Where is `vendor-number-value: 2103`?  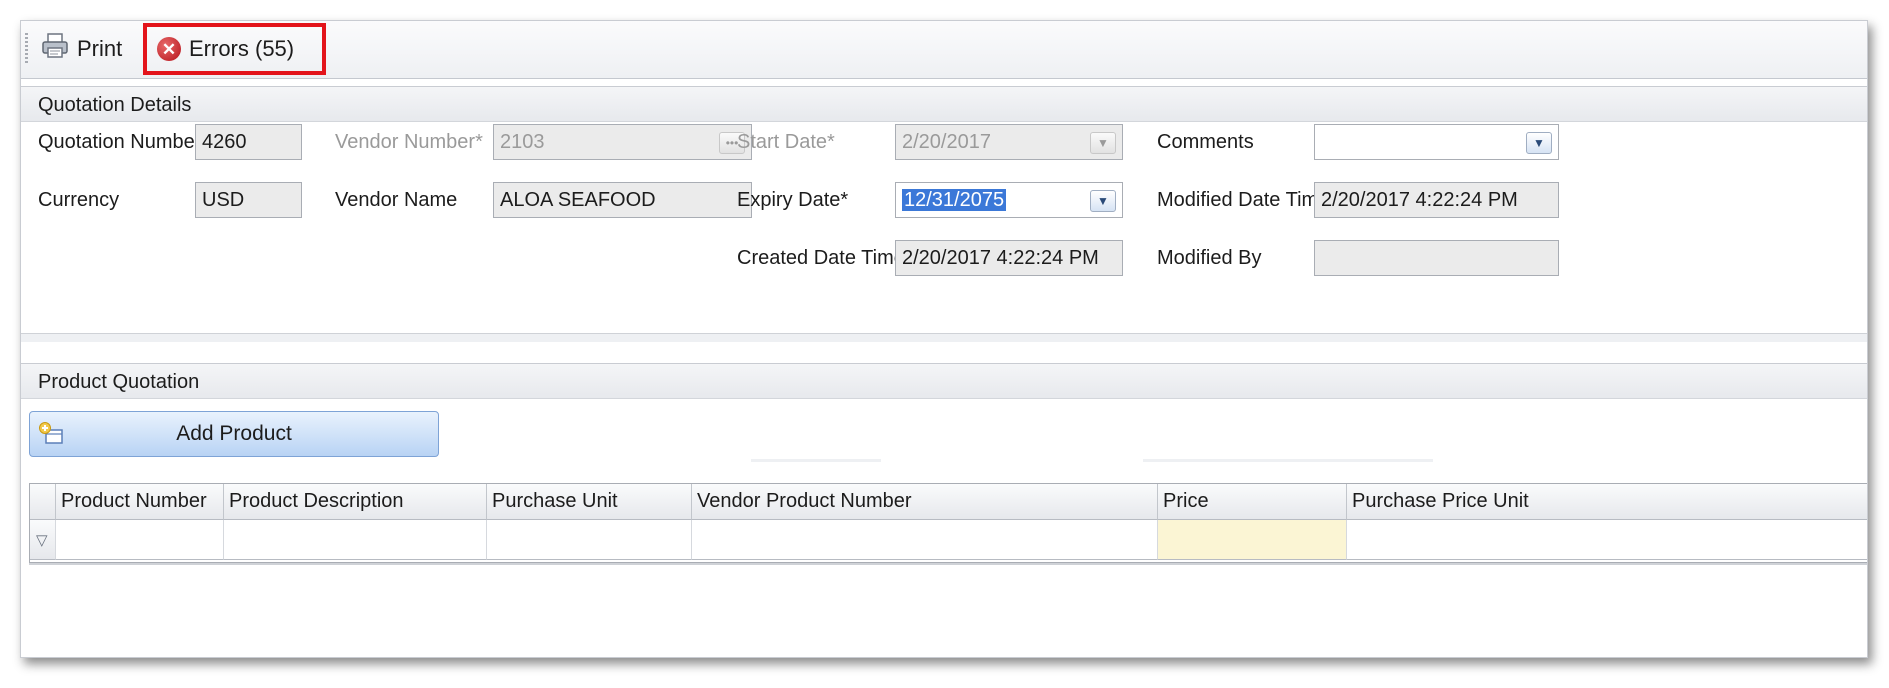
vendor-number-value: 2103 is located at coordinates (522, 142).